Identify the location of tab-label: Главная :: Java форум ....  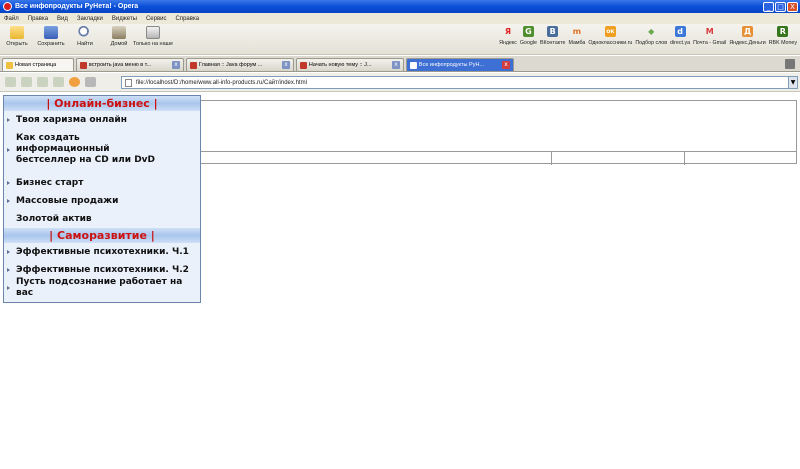
(230, 65).